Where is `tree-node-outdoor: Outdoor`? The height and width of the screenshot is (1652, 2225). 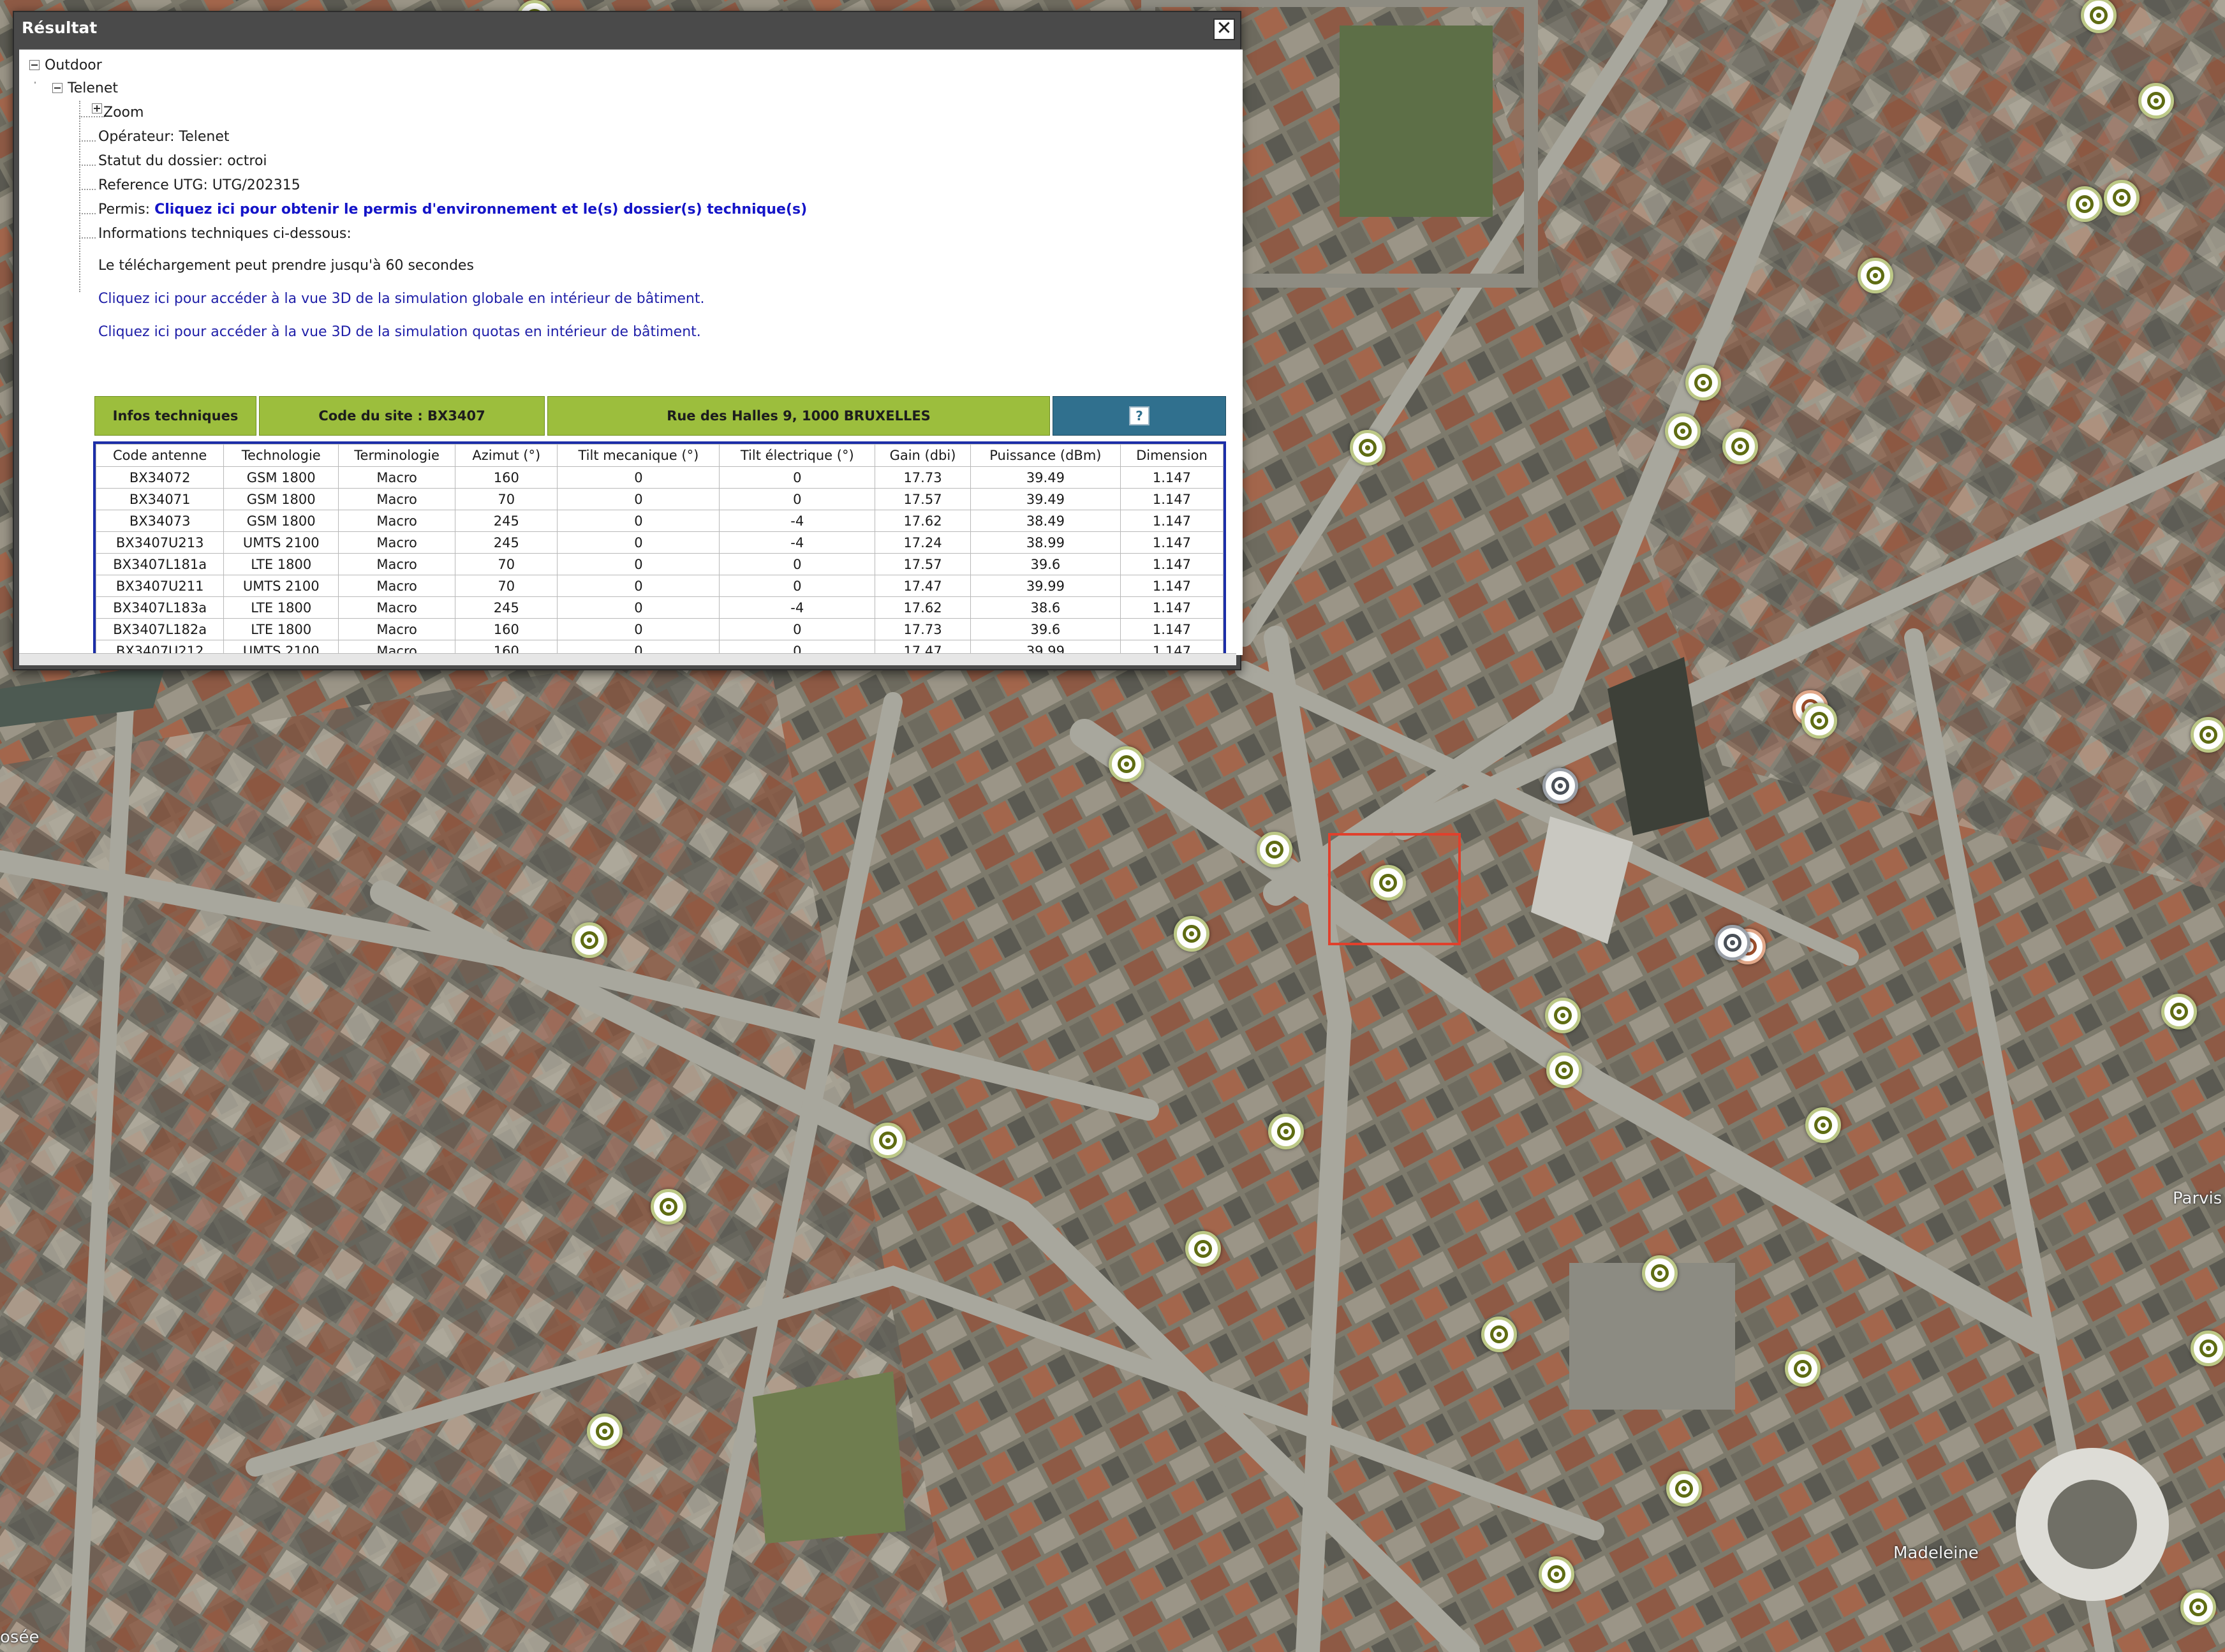 tree-node-outdoor: Outdoor is located at coordinates (73, 65).